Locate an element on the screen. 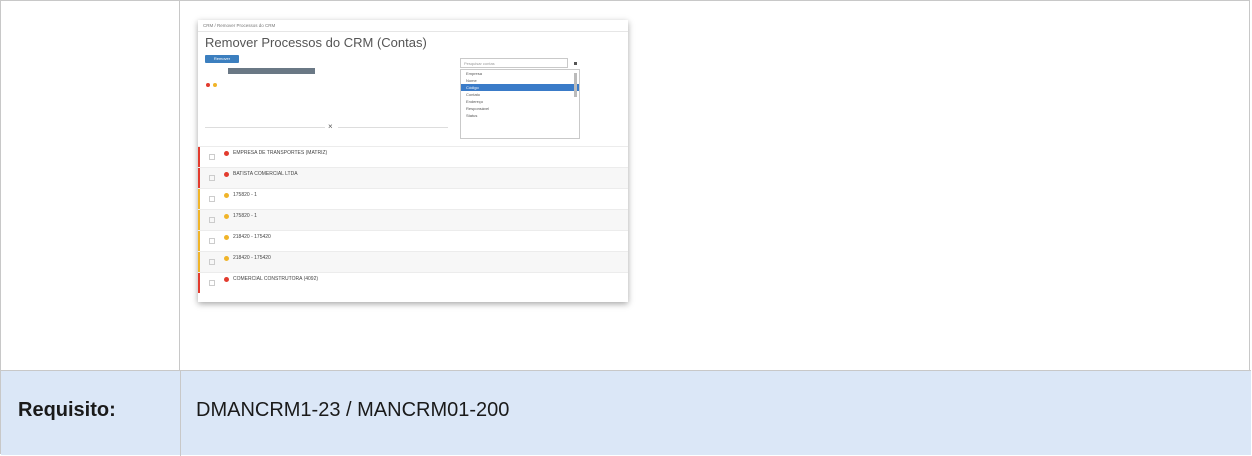 Image resolution: width=1252 pixels, height=456 pixels. requirement-label: Requisito: is located at coordinates (67, 410).